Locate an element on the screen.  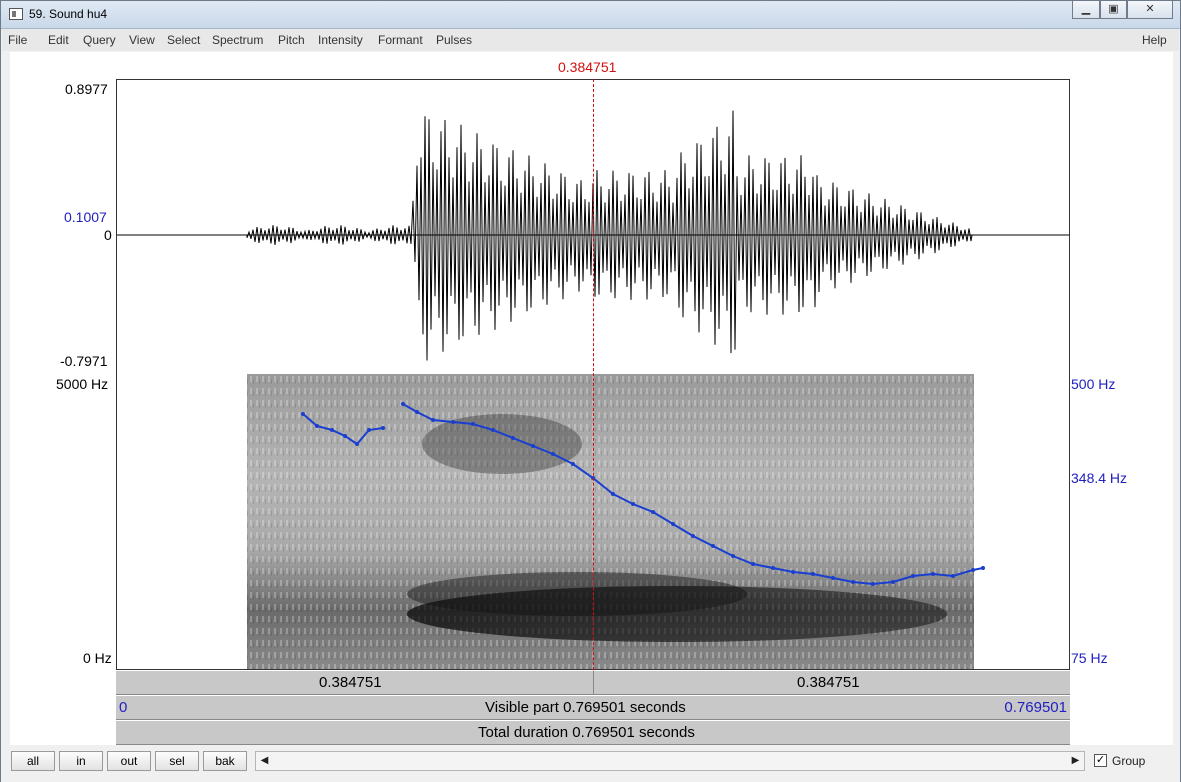
close-icon: ✕ is located at coordinates (1150, 10).